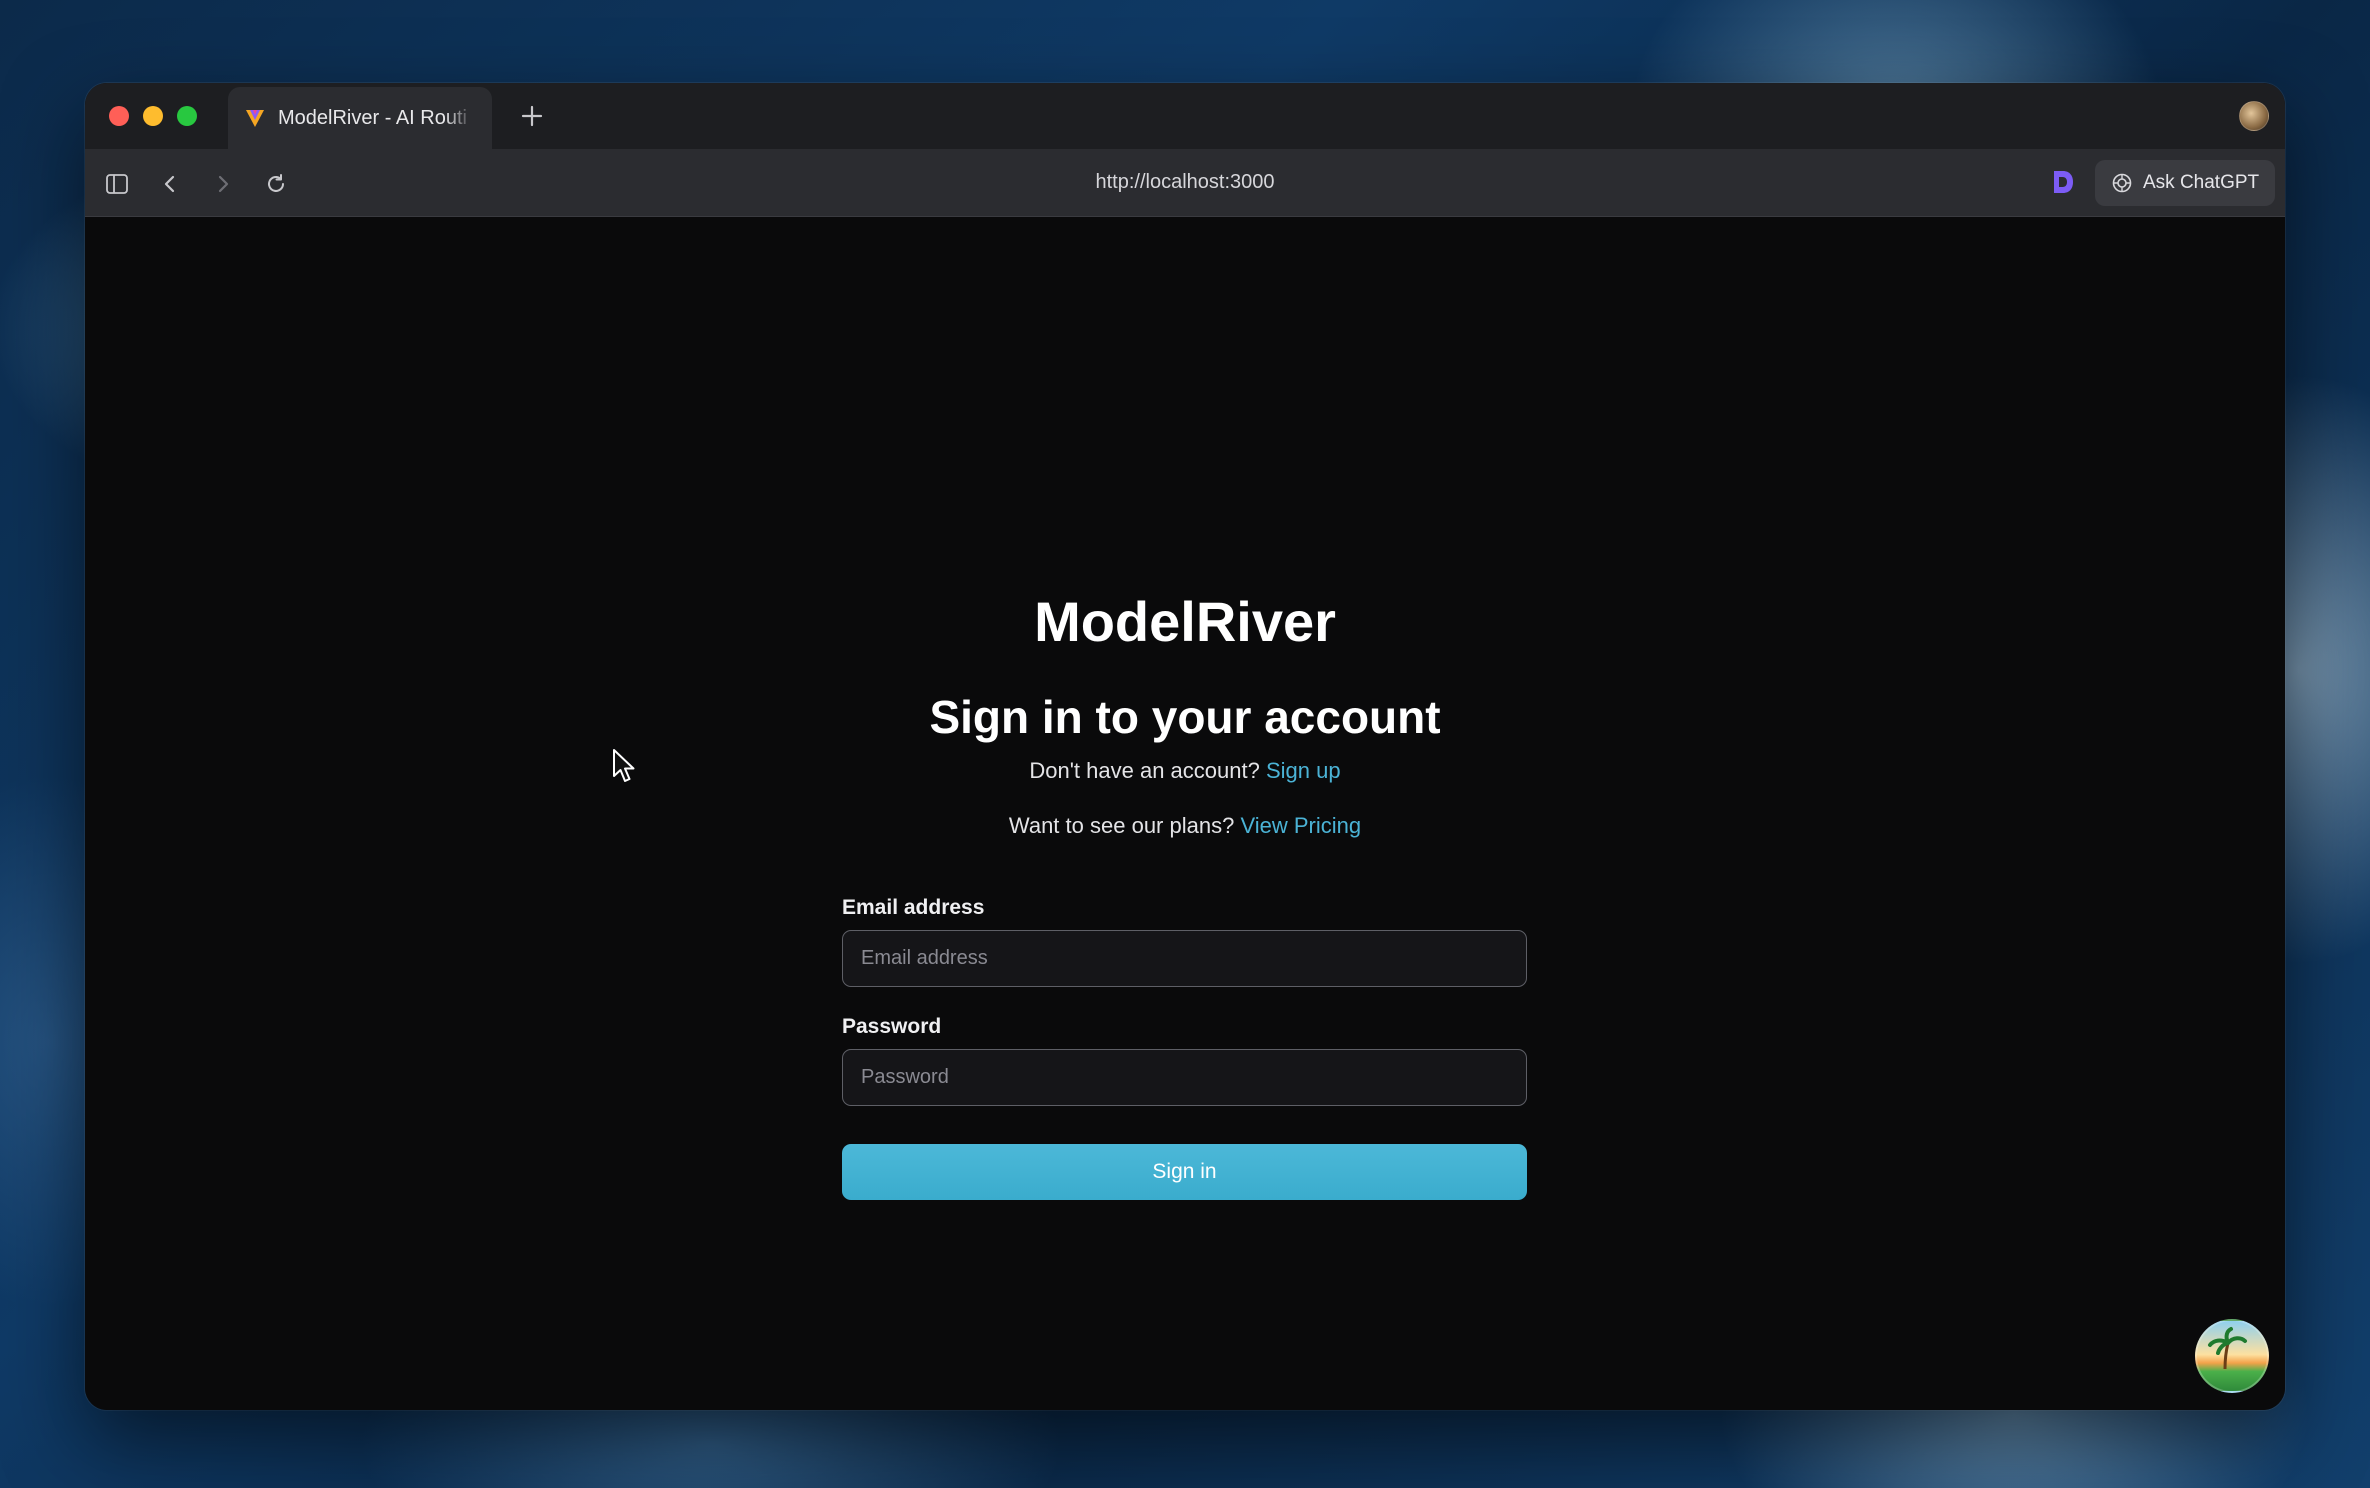 The height and width of the screenshot is (1488, 2370). I want to click on page-title: Sign in to your account, so click(1185, 717).